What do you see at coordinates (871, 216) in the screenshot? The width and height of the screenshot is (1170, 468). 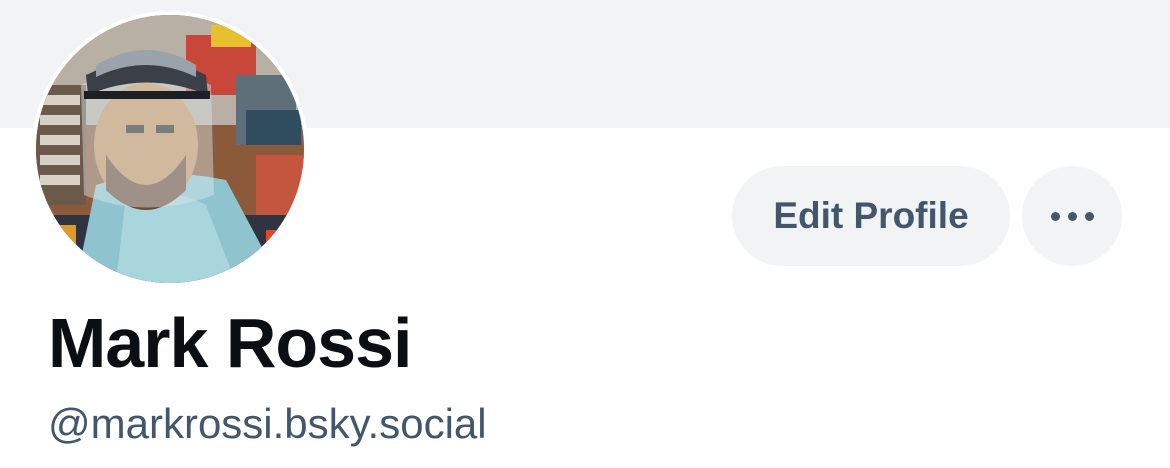 I see `edit-profile-button: Edit Profile` at bounding box center [871, 216].